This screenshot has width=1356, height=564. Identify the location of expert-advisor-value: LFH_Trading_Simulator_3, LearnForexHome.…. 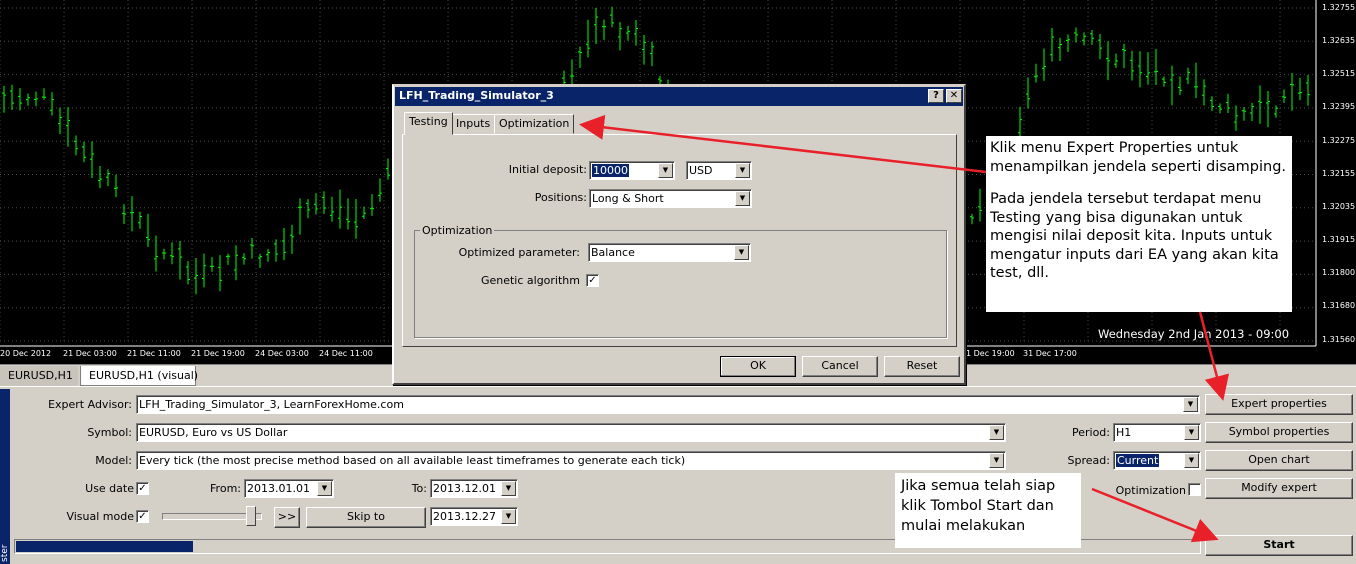
(271, 404).